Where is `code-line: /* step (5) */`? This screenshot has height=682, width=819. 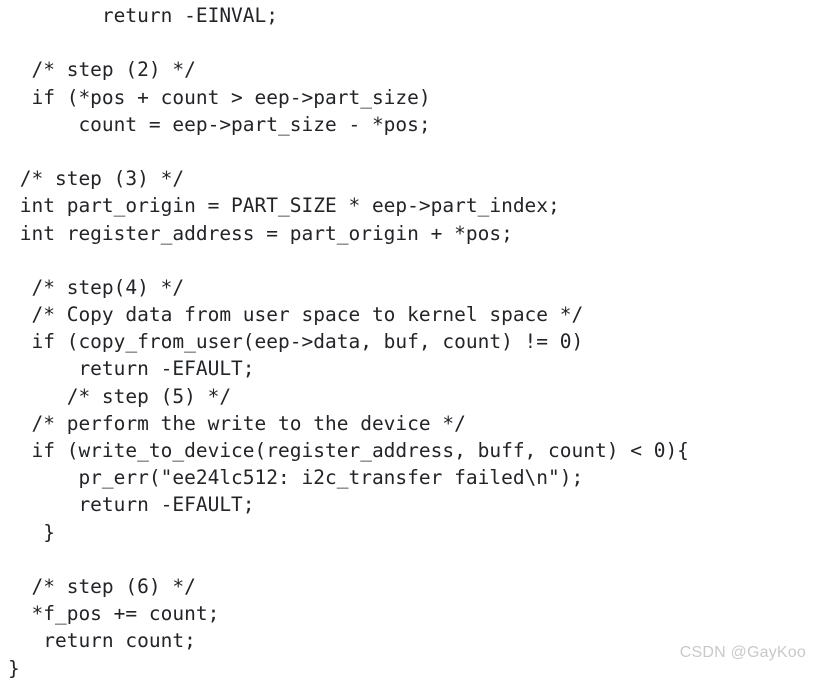
code-line: /* step (5) */ is located at coordinates (120, 396).